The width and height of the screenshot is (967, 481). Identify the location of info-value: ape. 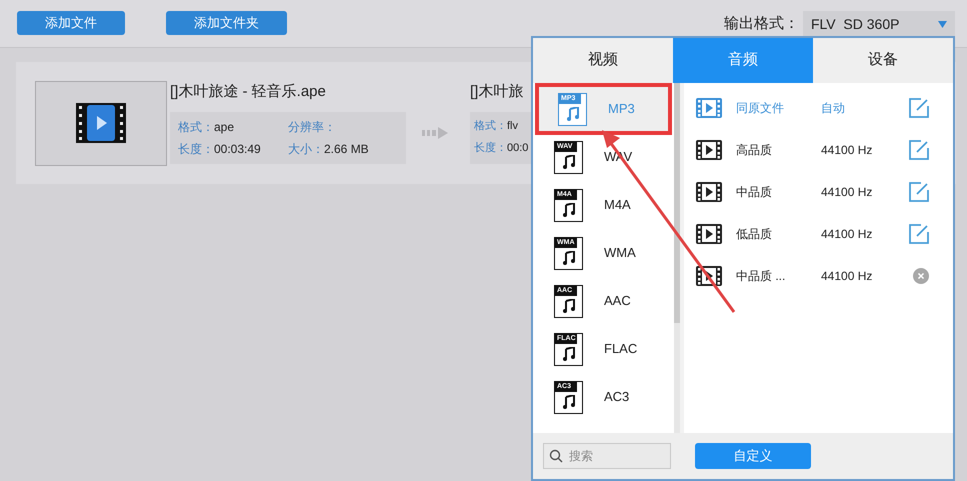
(224, 127).